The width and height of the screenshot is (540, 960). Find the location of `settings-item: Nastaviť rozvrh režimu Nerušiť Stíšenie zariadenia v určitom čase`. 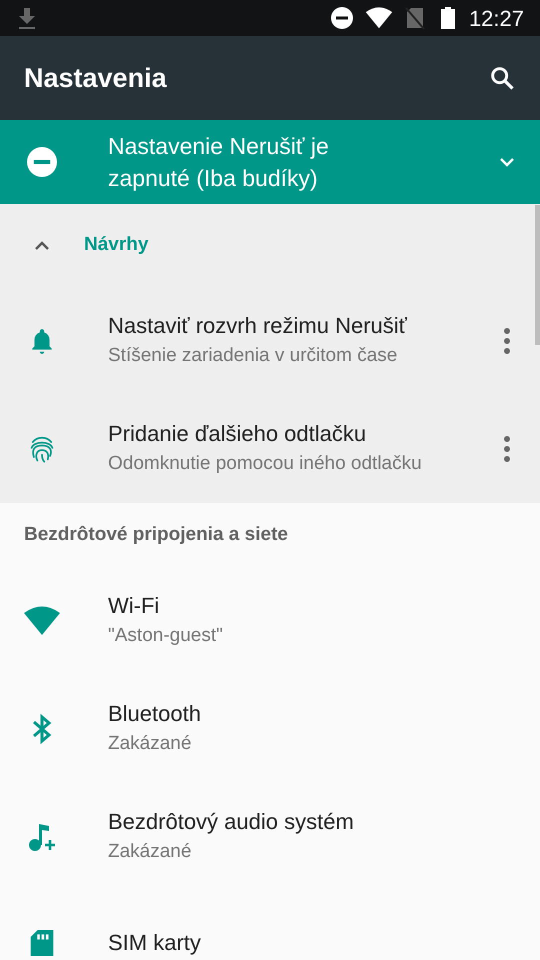

settings-item: Nastaviť rozvrh režimu Nerušiť Stíšenie zariadenia v určitom čase is located at coordinates (302, 341).